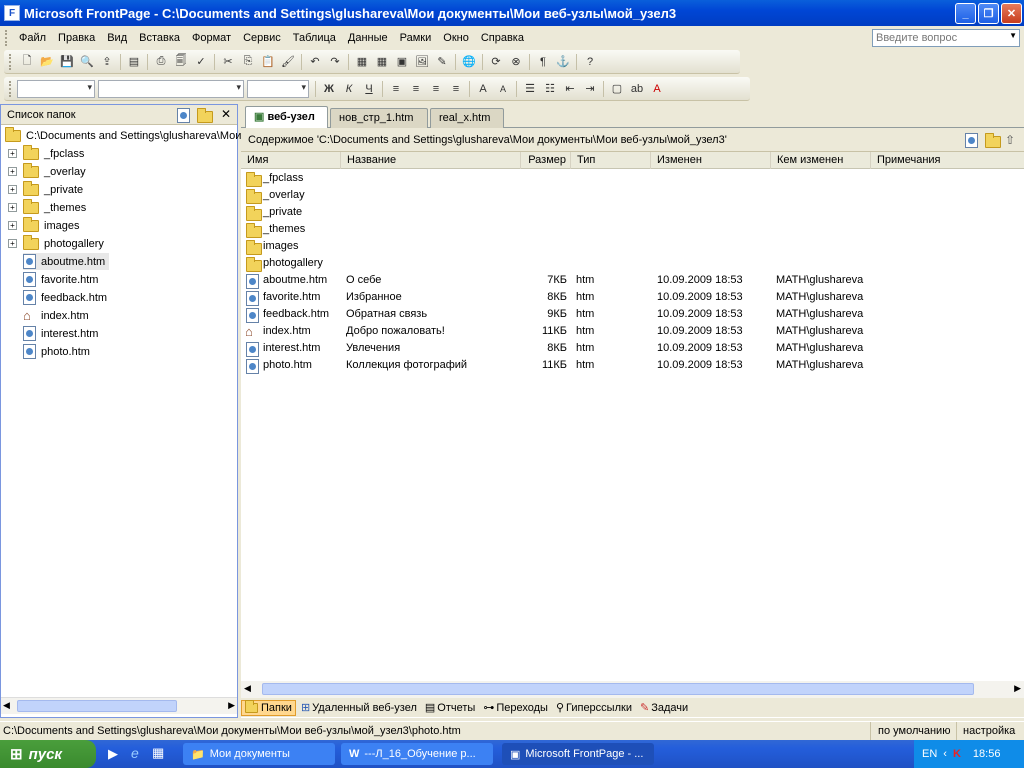  Describe the element at coordinates (632, 196) in the screenshot. I see `list-item: _overlay` at that location.